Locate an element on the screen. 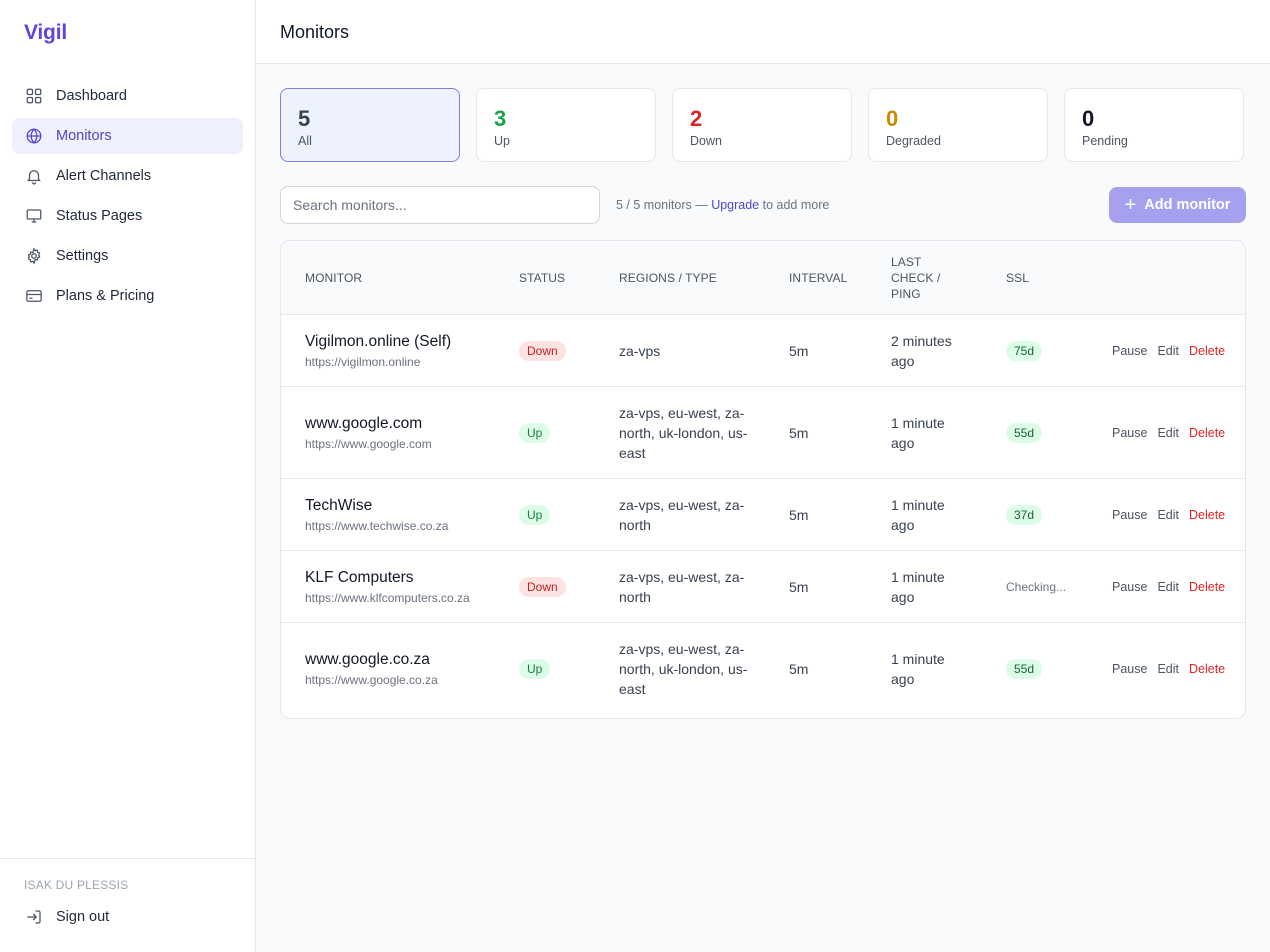 The height and width of the screenshot is (952, 1270). status-badge: Down is located at coordinates (542, 586).